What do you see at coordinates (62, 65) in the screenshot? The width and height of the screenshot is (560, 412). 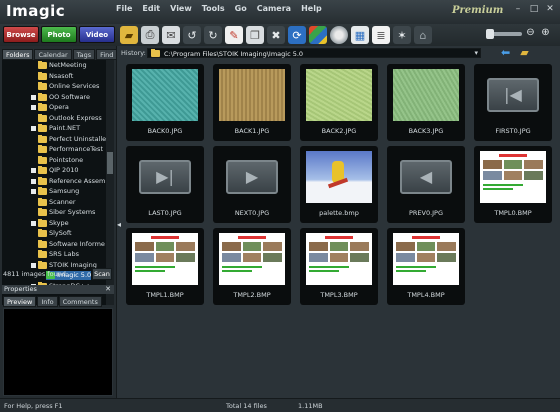 I see `tree-item: NetMeeting` at bounding box center [62, 65].